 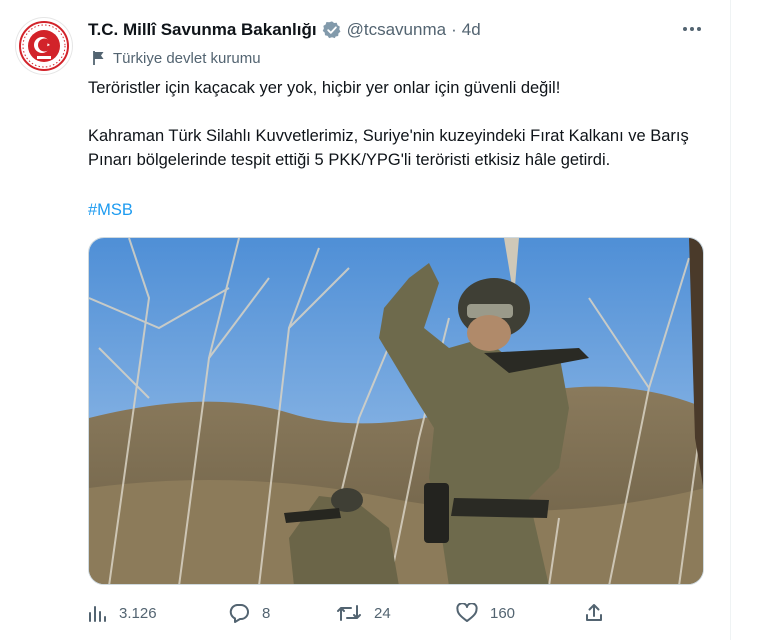 What do you see at coordinates (398, 613) in the screenshot?
I see `action-bar: 3.126 8 24 160` at bounding box center [398, 613].